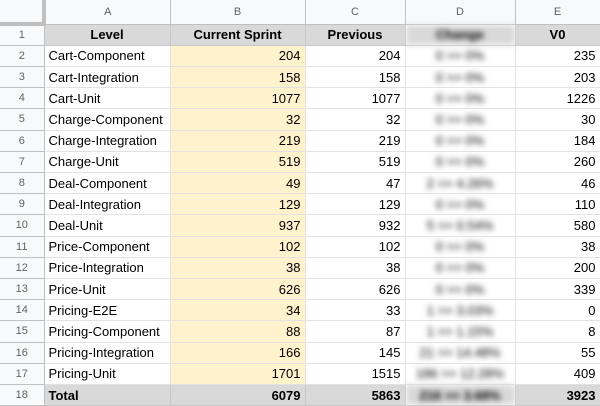  What do you see at coordinates (355, 310) in the screenshot?
I see `previous-cell: 33` at bounding box center [355, 310].